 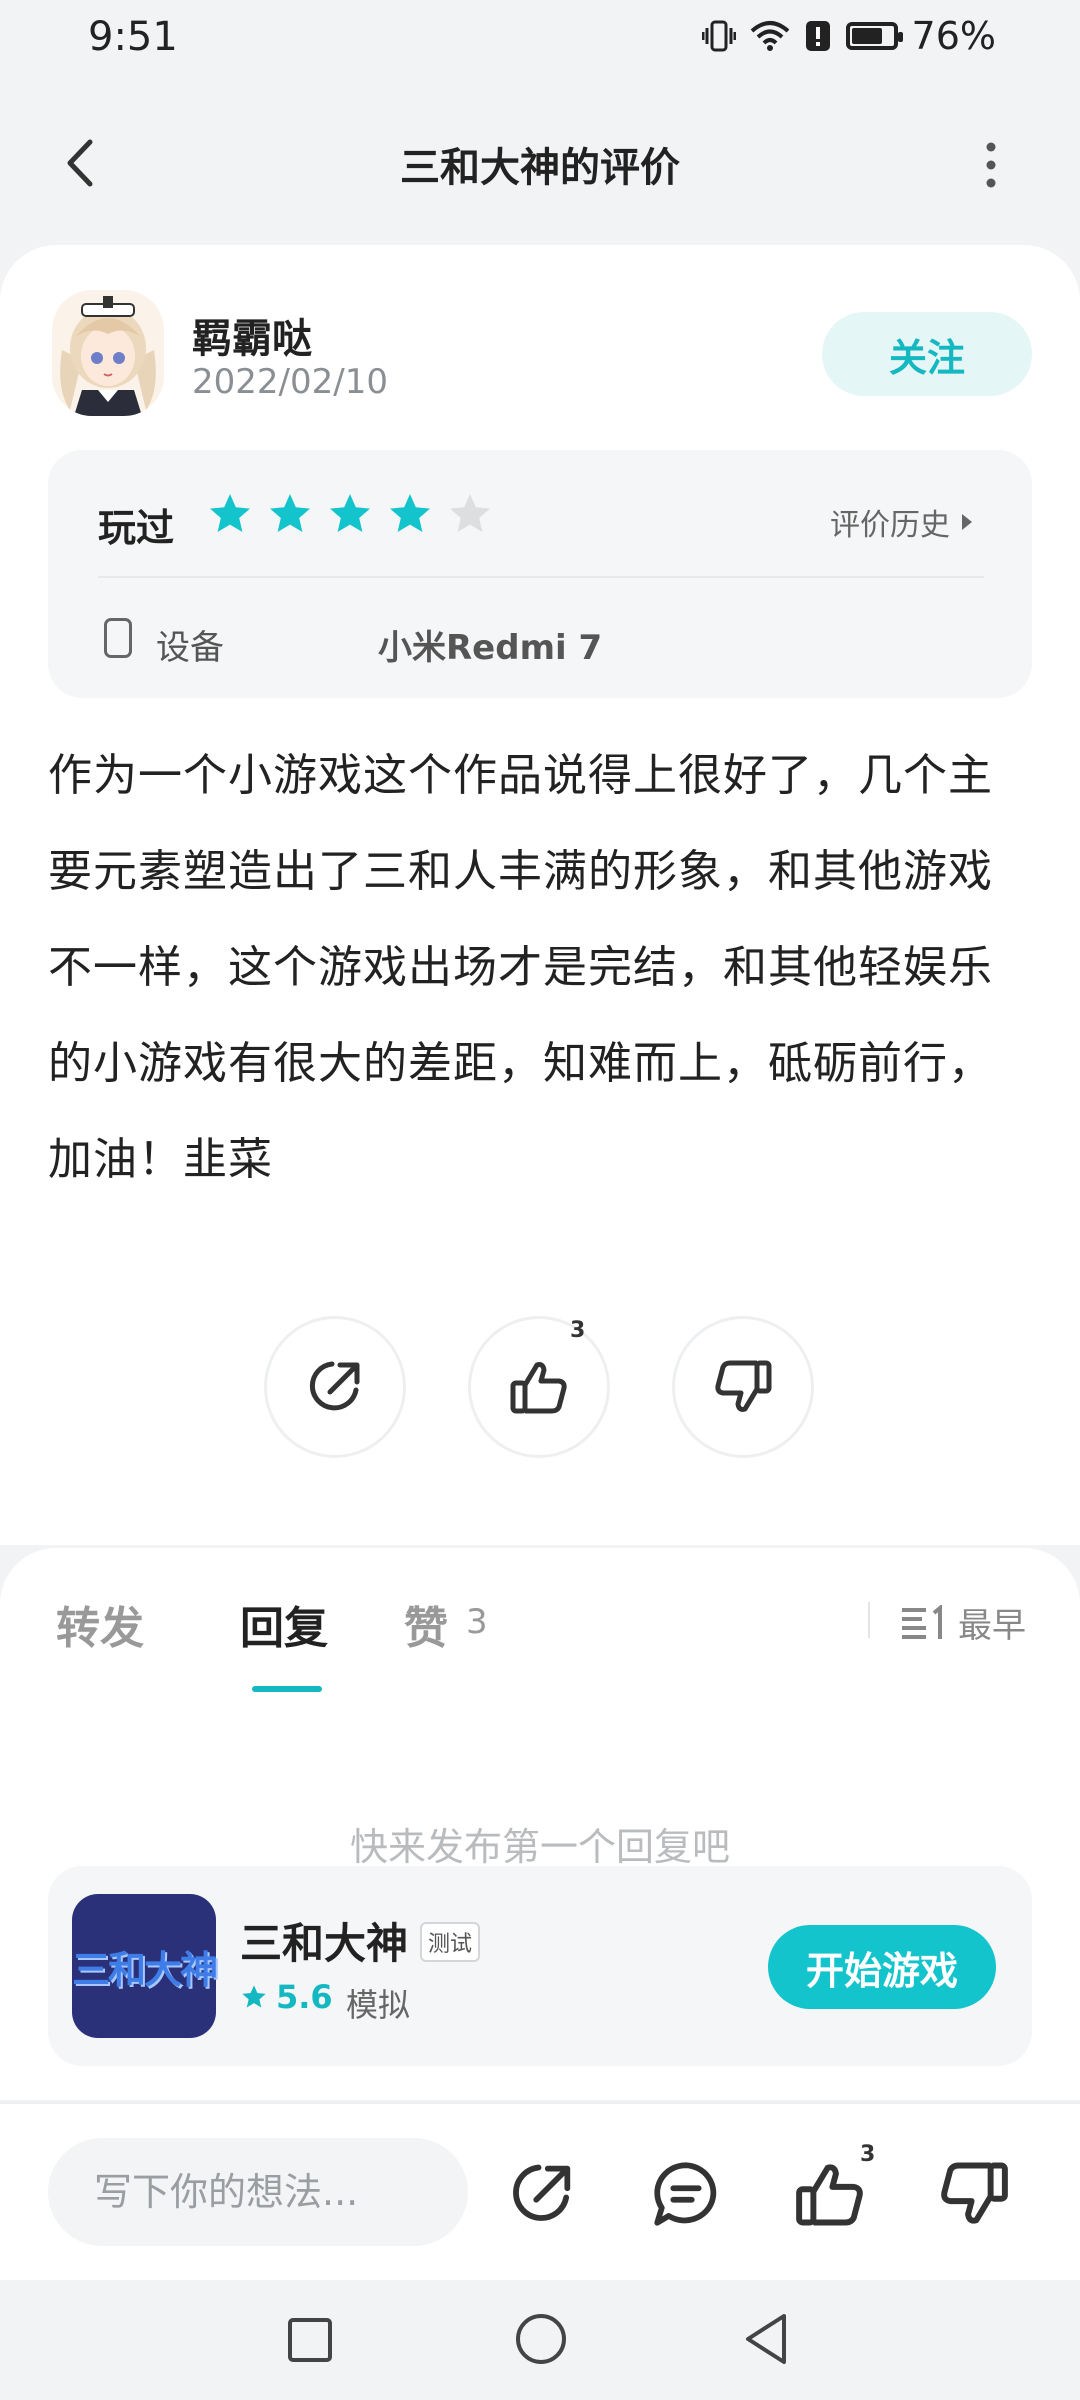 I want to click on status-icons: 76%, so click(x=848, y=36).